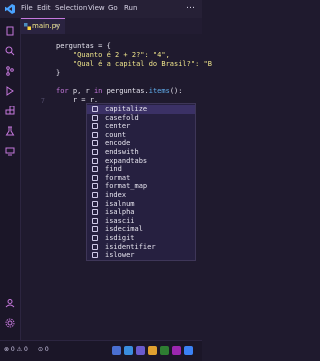  Describe the element at coordinates (44, 8) in the screenshot. I see `menu-edit: Edit` at that location.